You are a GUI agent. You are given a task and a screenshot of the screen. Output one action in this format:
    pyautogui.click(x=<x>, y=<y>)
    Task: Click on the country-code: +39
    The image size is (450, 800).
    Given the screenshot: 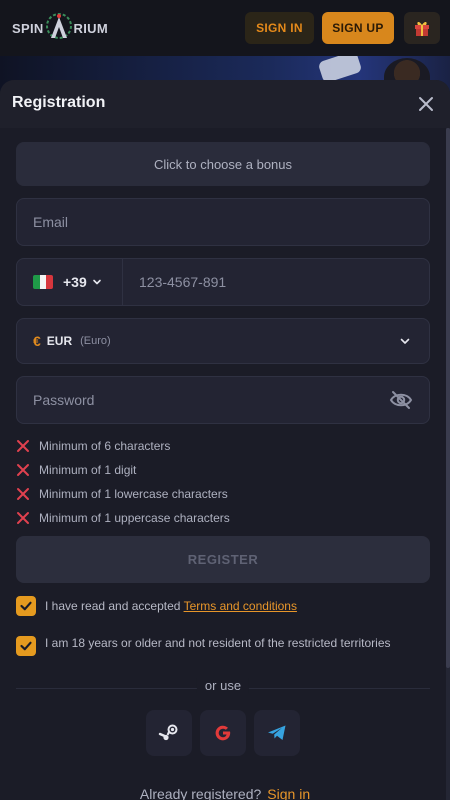 What is the action you would take?
    pyautogui.click(x=75, y=282)
    